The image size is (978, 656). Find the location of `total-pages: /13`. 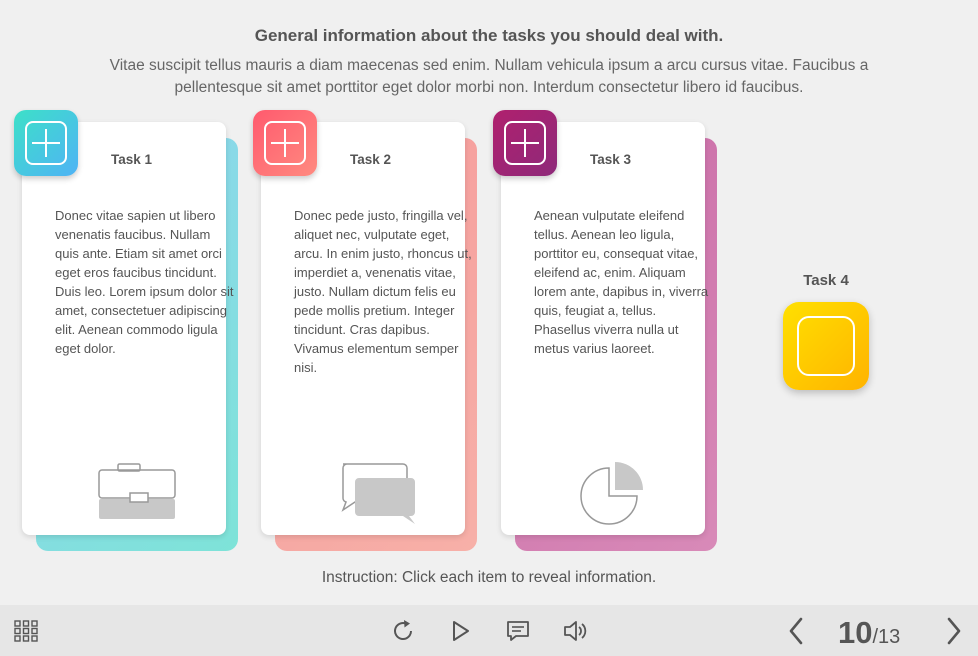

total-pages: /13 is located at coordinates (886, 637).